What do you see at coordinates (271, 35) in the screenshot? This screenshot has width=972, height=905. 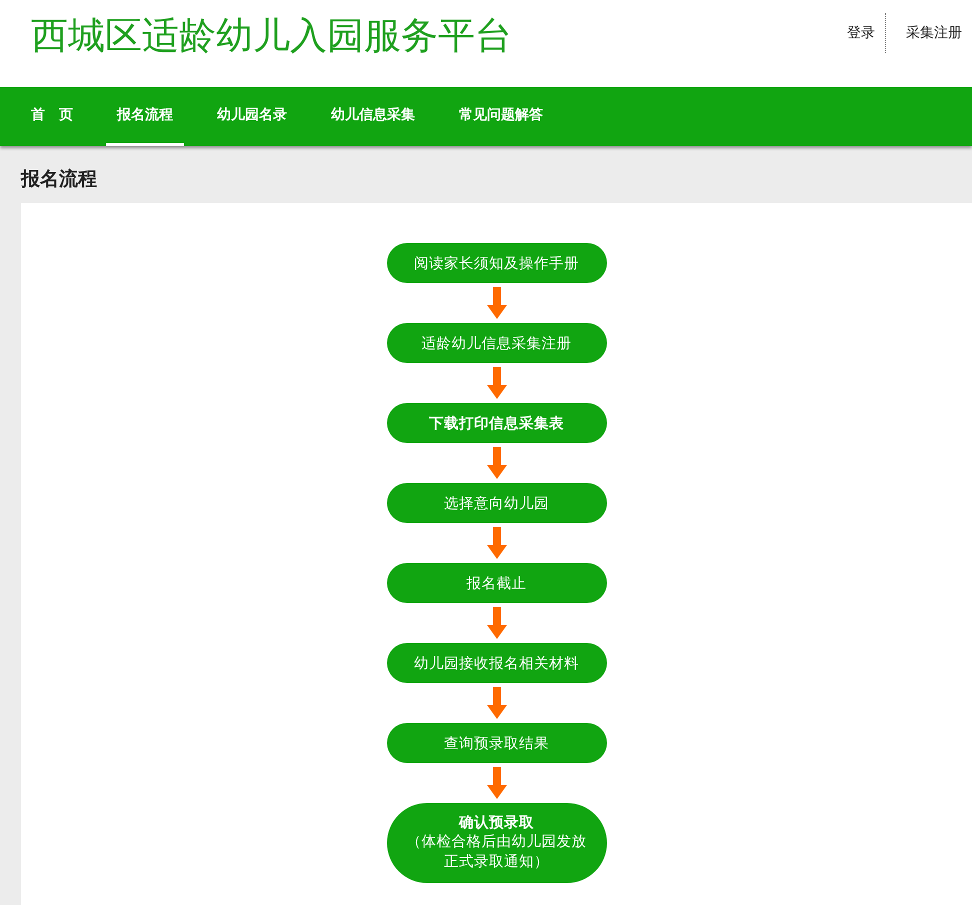 I see `site-title: 西城区适龄幼儿入园服务平台` at bounding box center [271, 35].